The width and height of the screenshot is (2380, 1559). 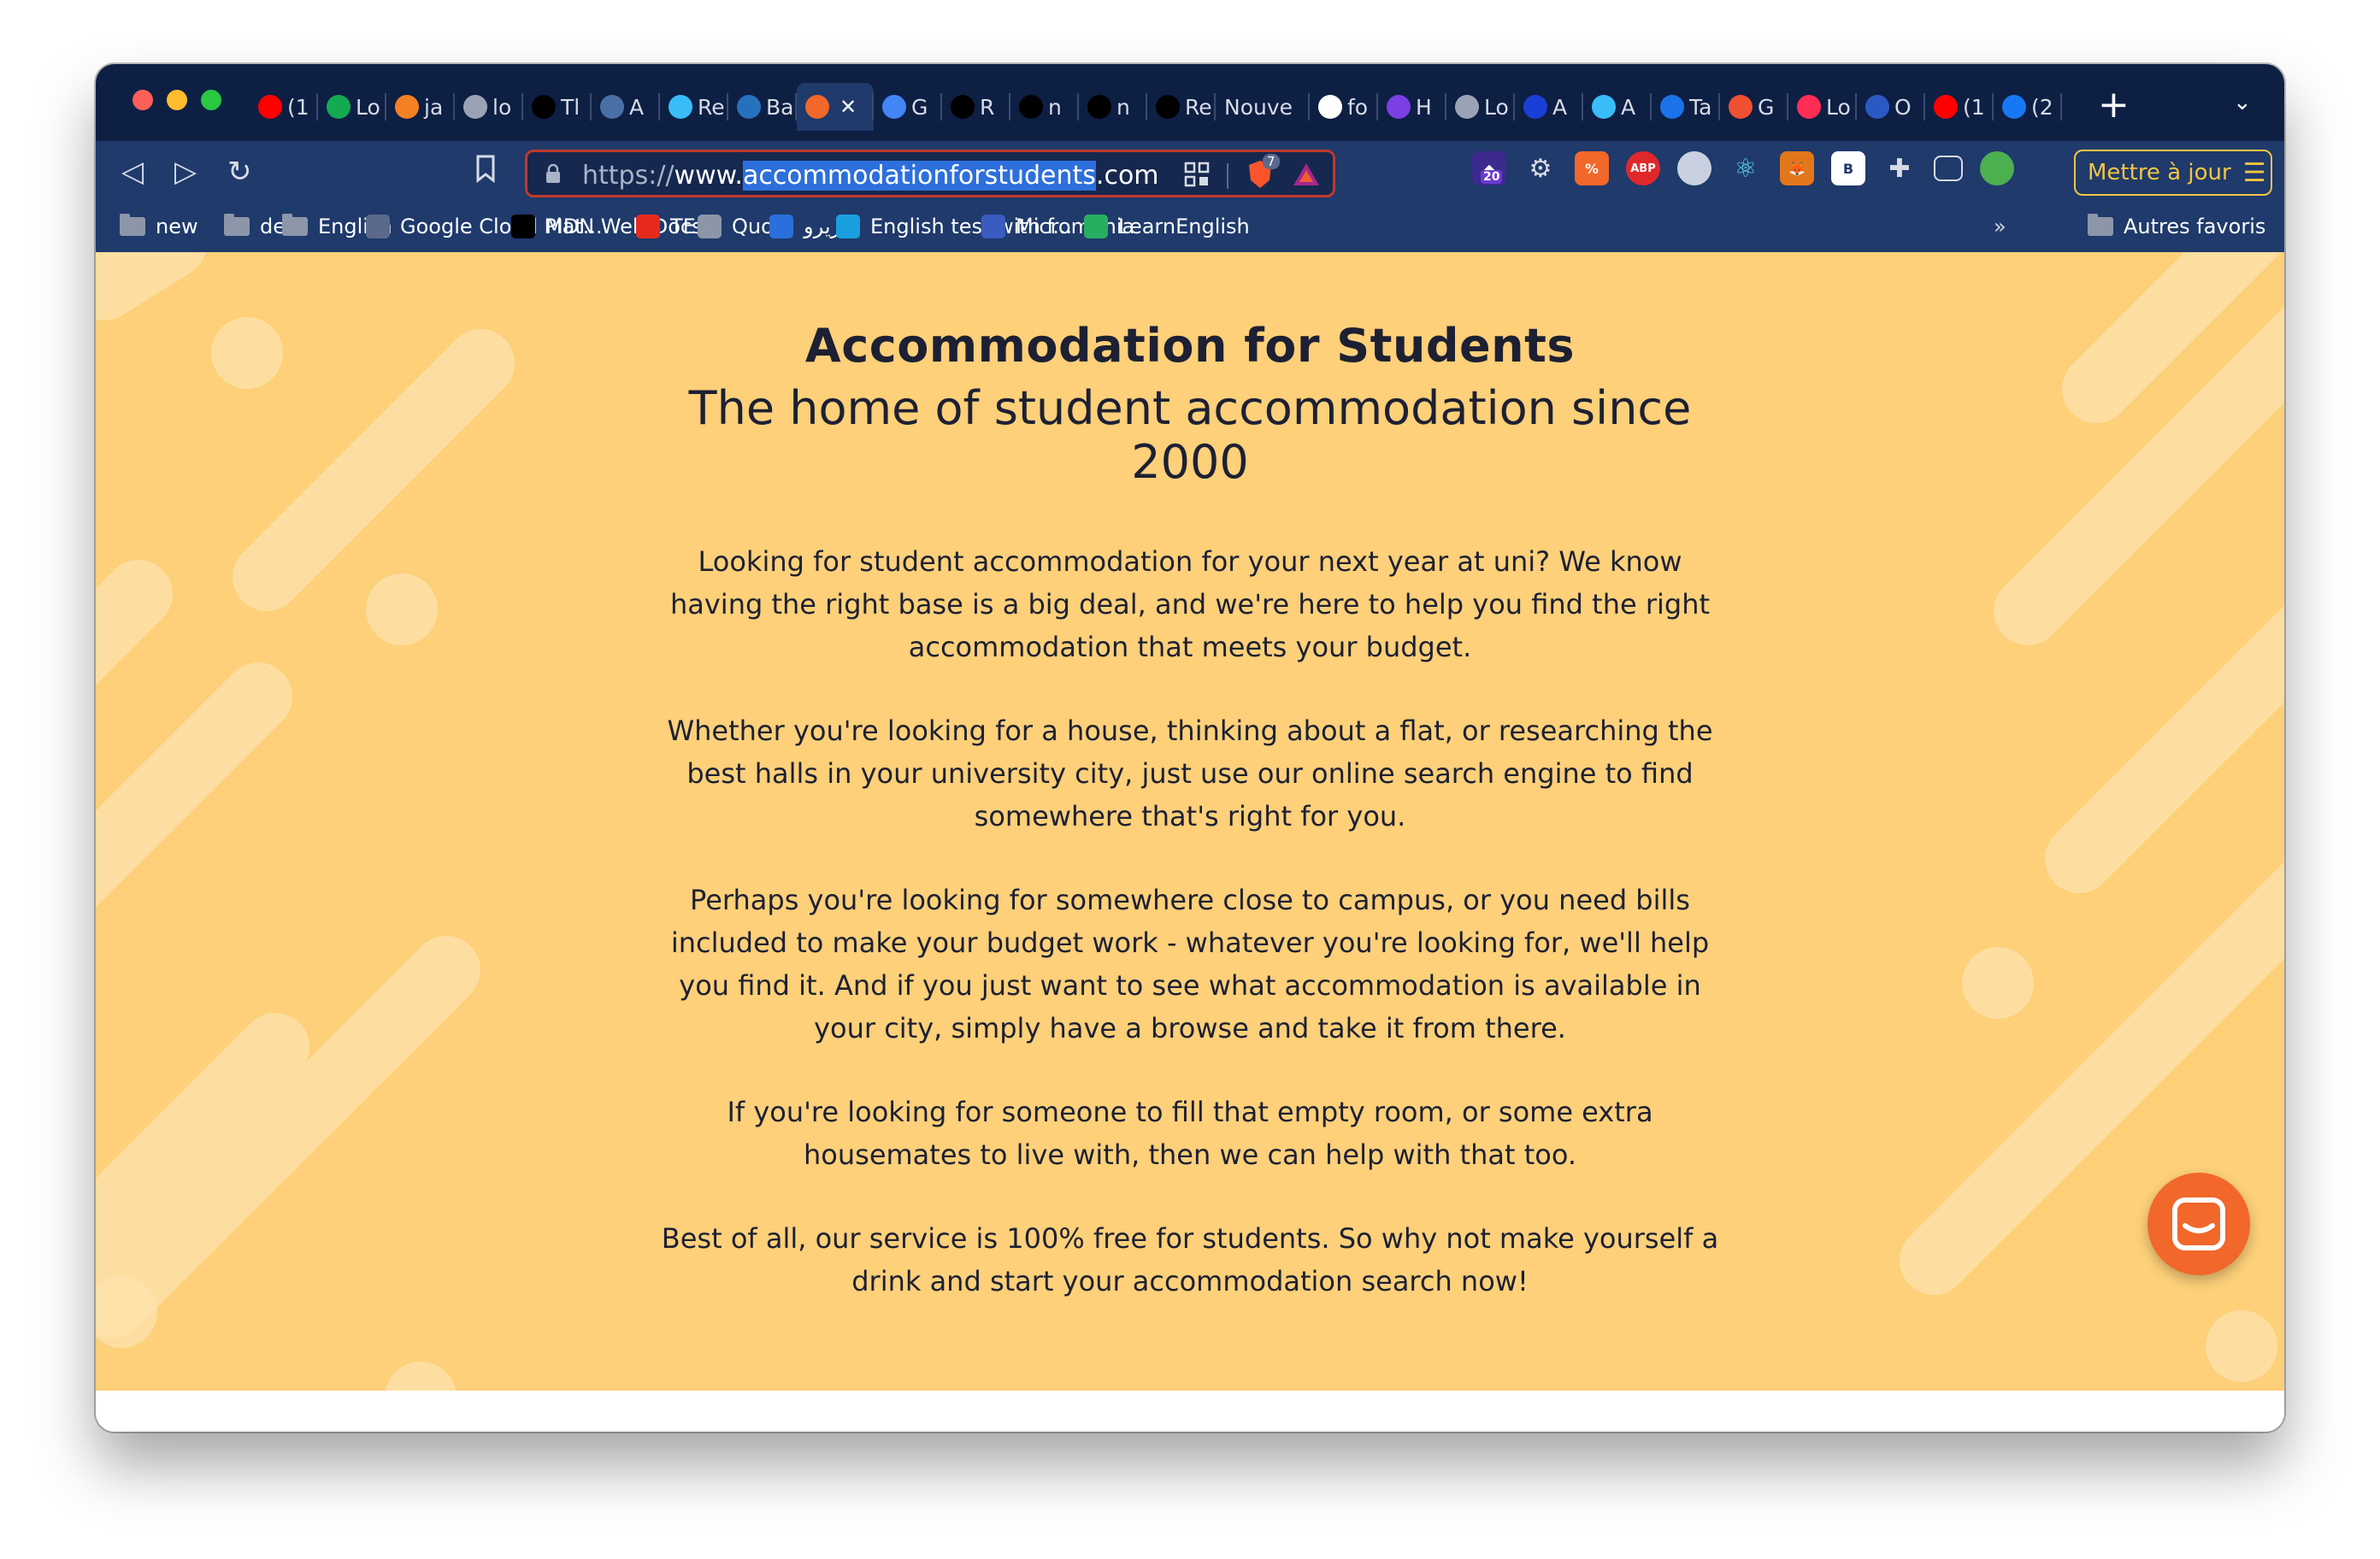 I want to click on new-tab-button: +, so click(x=2114, y=105).